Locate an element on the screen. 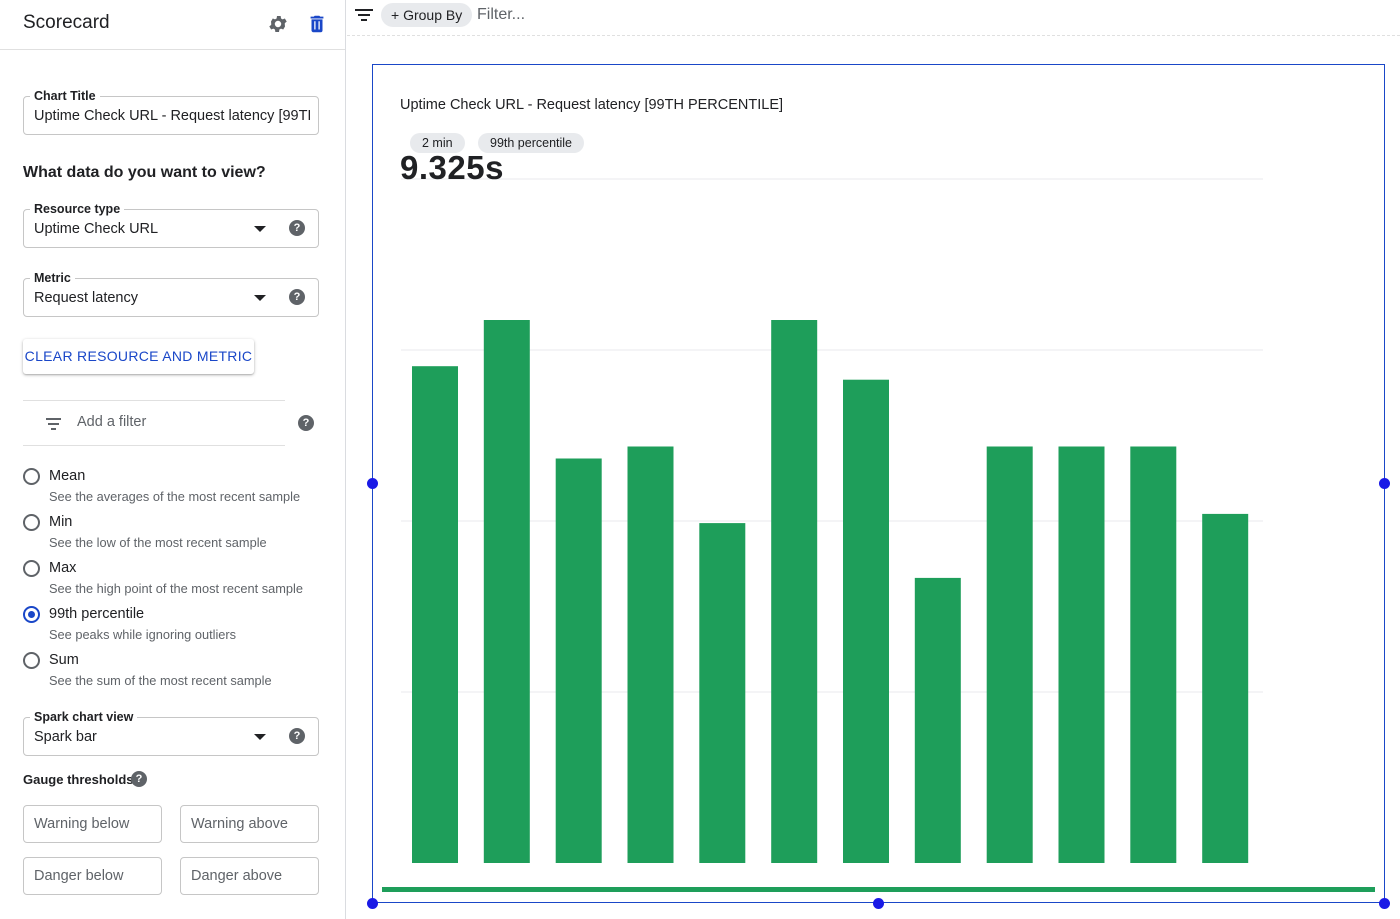 This screenshot has width=1400, height=919. metric-select: Metric Request latency ? is located at coordinates (171, 293).